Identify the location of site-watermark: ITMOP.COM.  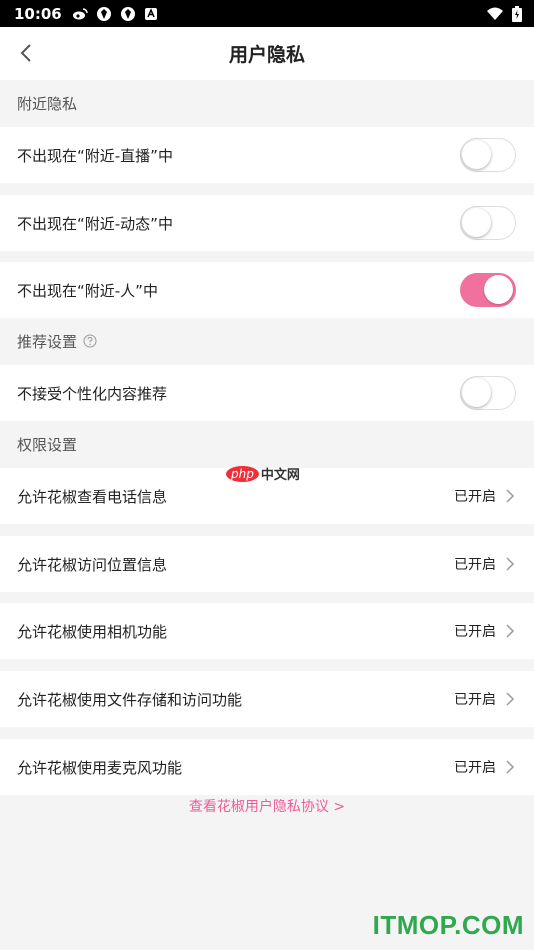
(448, 925).